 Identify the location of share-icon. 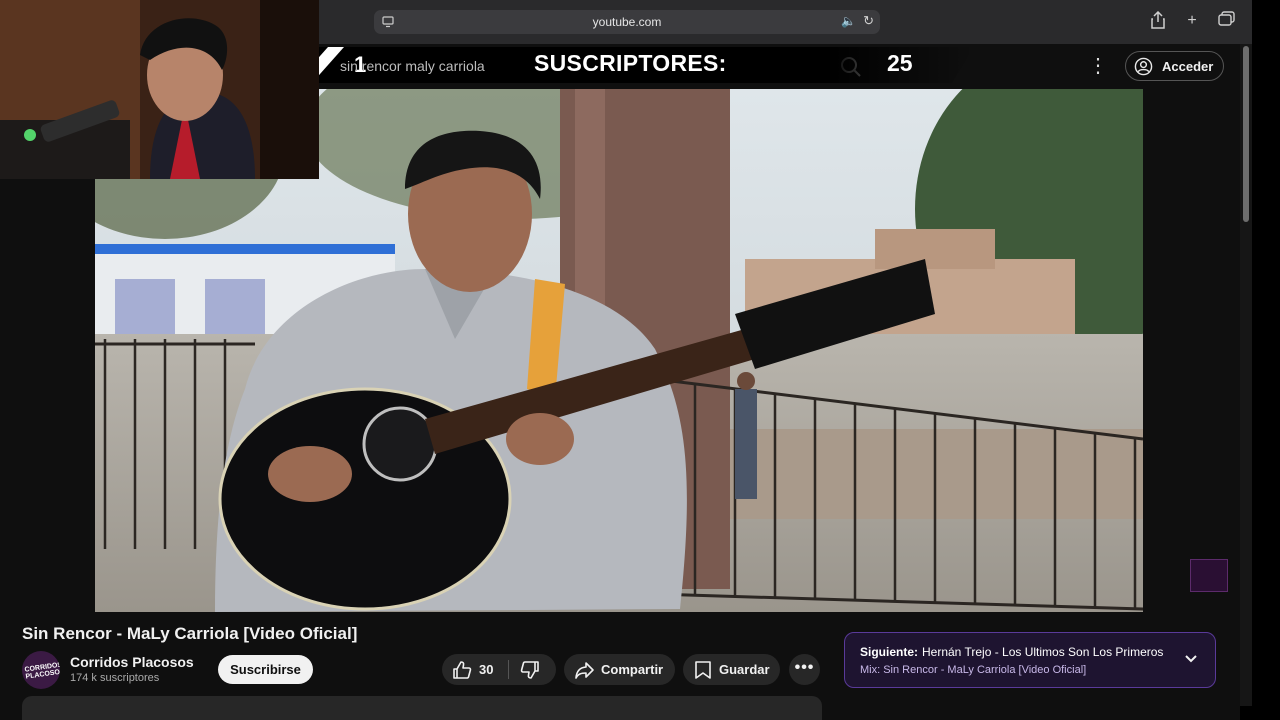
(584, 670).